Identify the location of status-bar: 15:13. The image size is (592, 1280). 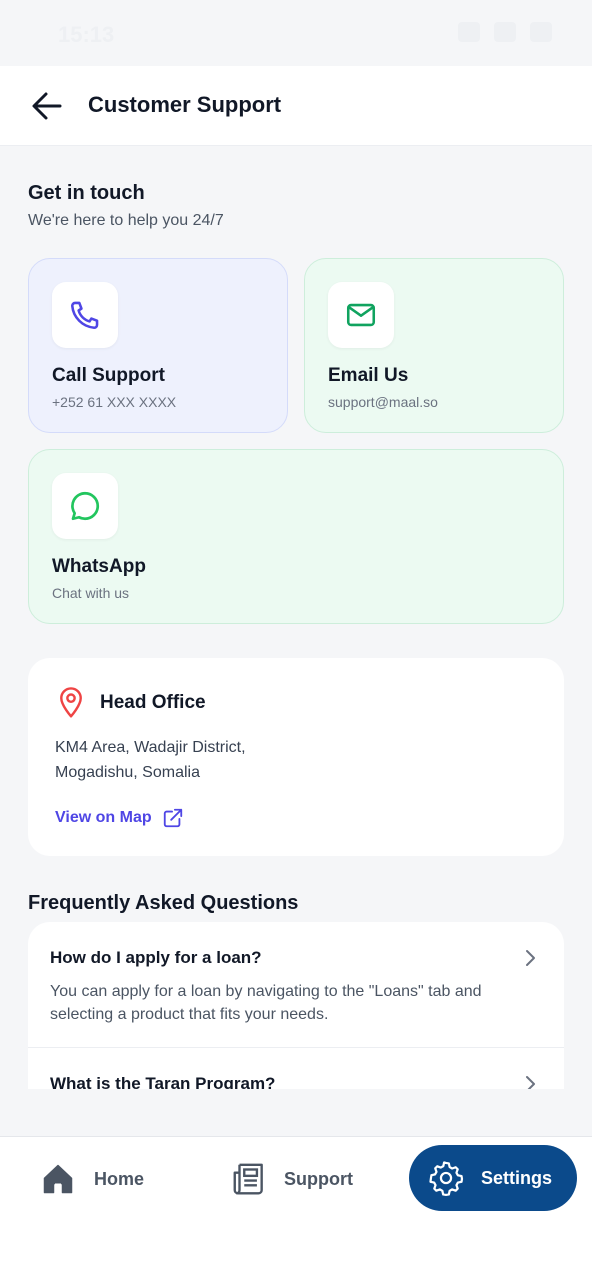
(296, 33).